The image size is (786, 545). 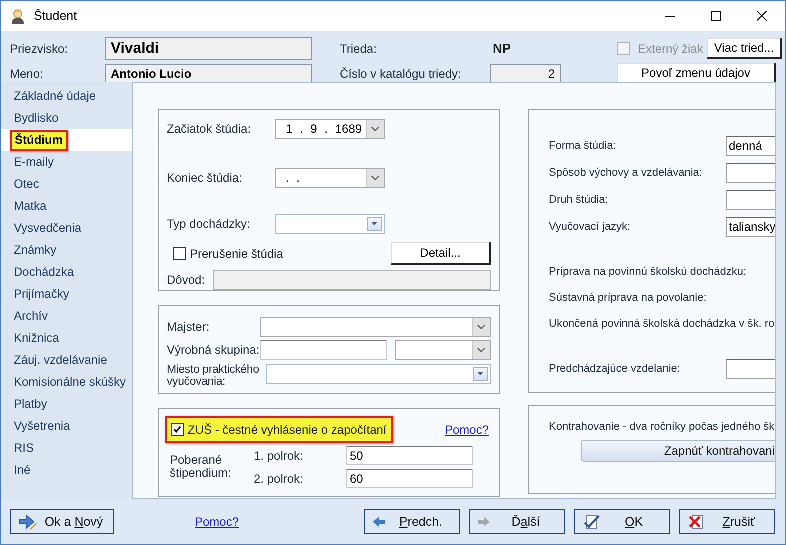 I want to click on field-label: Predchádzajúce vzdelanie:, so click(x=615, y=369).